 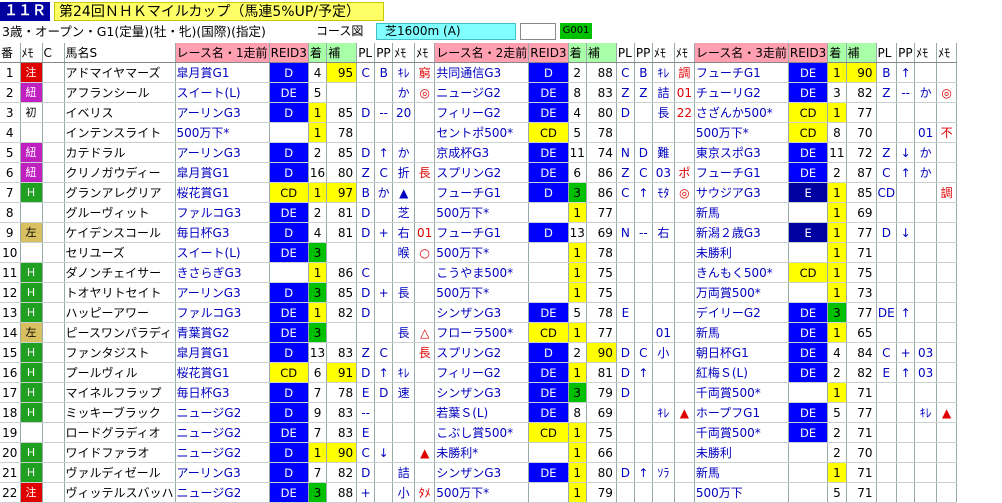 What do you see at coordinates (741, 152) in the screenshot?
I see `prev-race-name: 東京スポG3` at bounding box center [741, 152].